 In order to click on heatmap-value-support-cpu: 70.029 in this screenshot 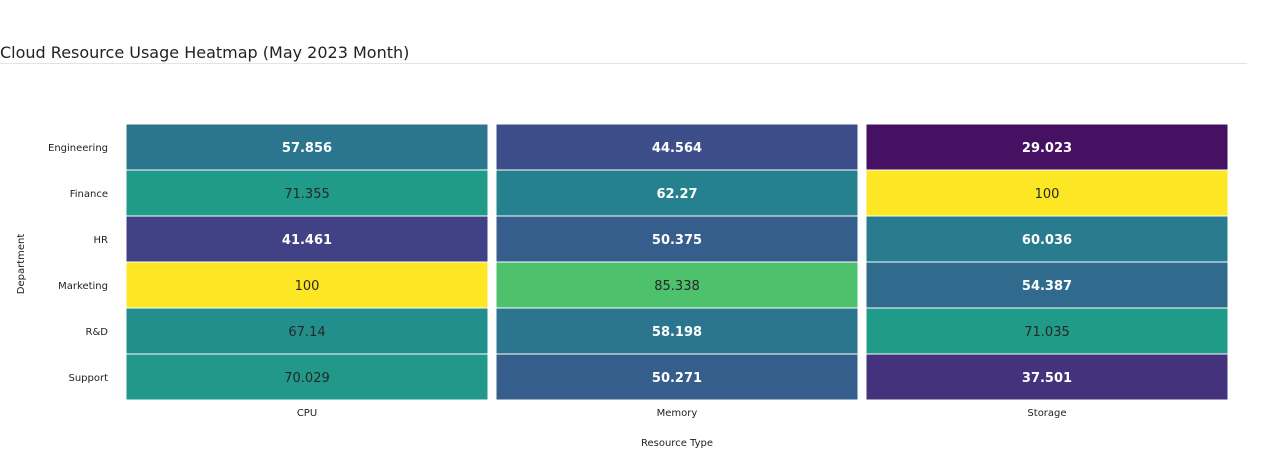, I will do `click(307, 378)`.